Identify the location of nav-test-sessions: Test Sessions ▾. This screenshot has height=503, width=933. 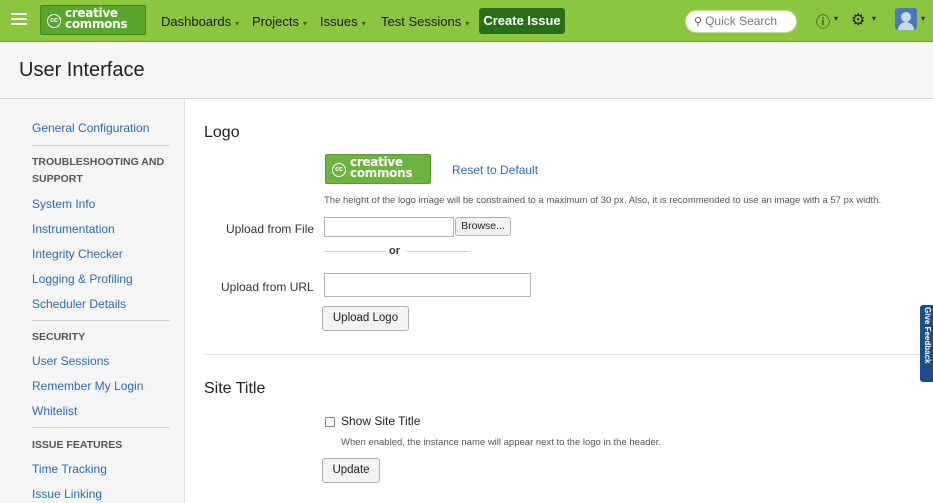
(425, 21).